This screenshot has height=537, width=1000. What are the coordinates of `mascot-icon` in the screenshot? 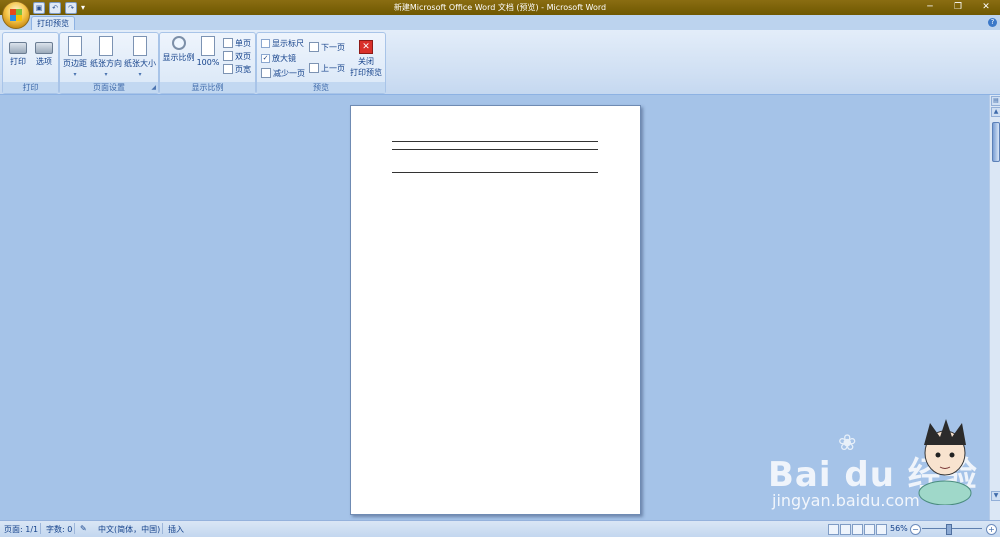 It's located at (945, 462).